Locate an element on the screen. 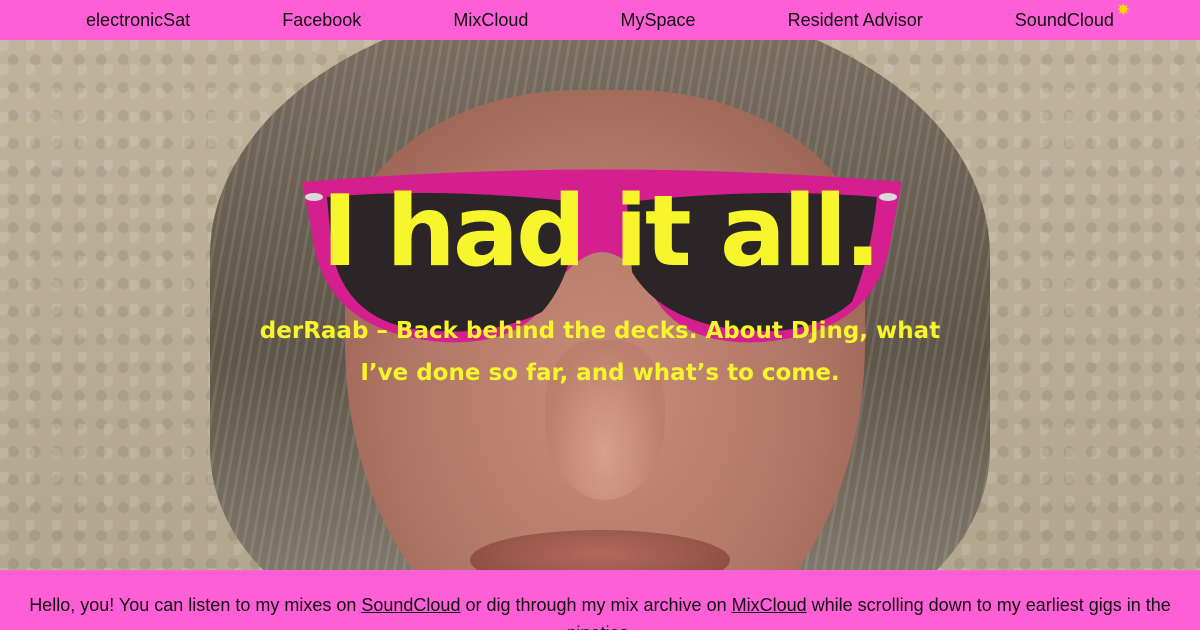 The image size is (1200, 630). hero-headline: I had it all. is located at coordinates (601, 232).